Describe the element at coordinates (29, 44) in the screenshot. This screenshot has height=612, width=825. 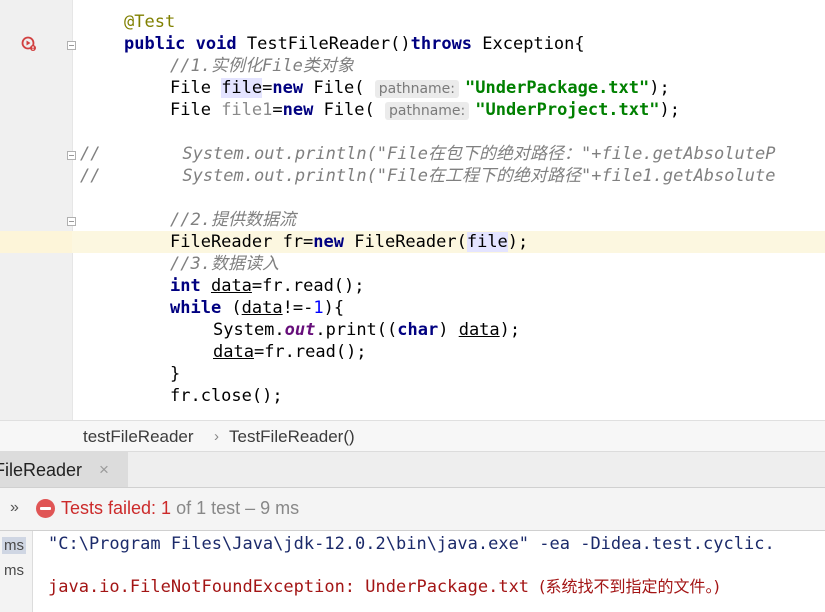
I see `run-test-icon` at that location.